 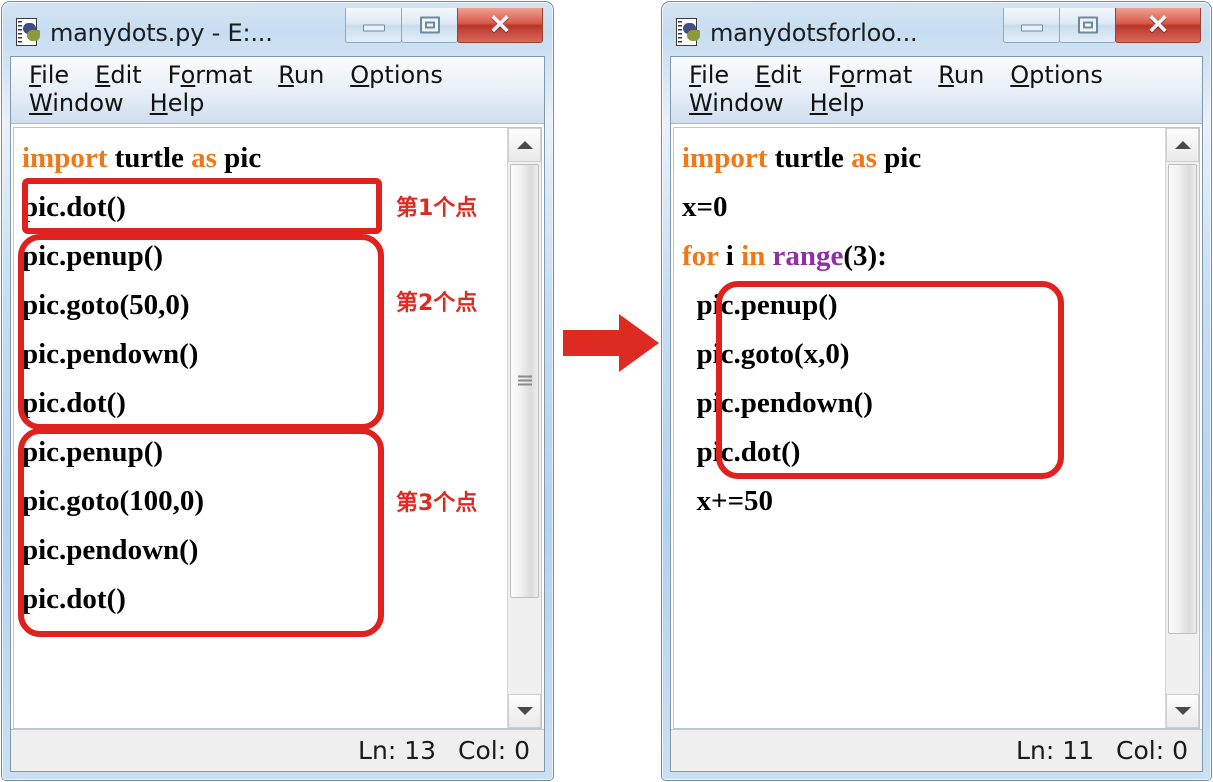 What do you see at coordinates (923, 501) in the screenshot?
I see `code-line: x+=50` at bounding box center [923, 501].